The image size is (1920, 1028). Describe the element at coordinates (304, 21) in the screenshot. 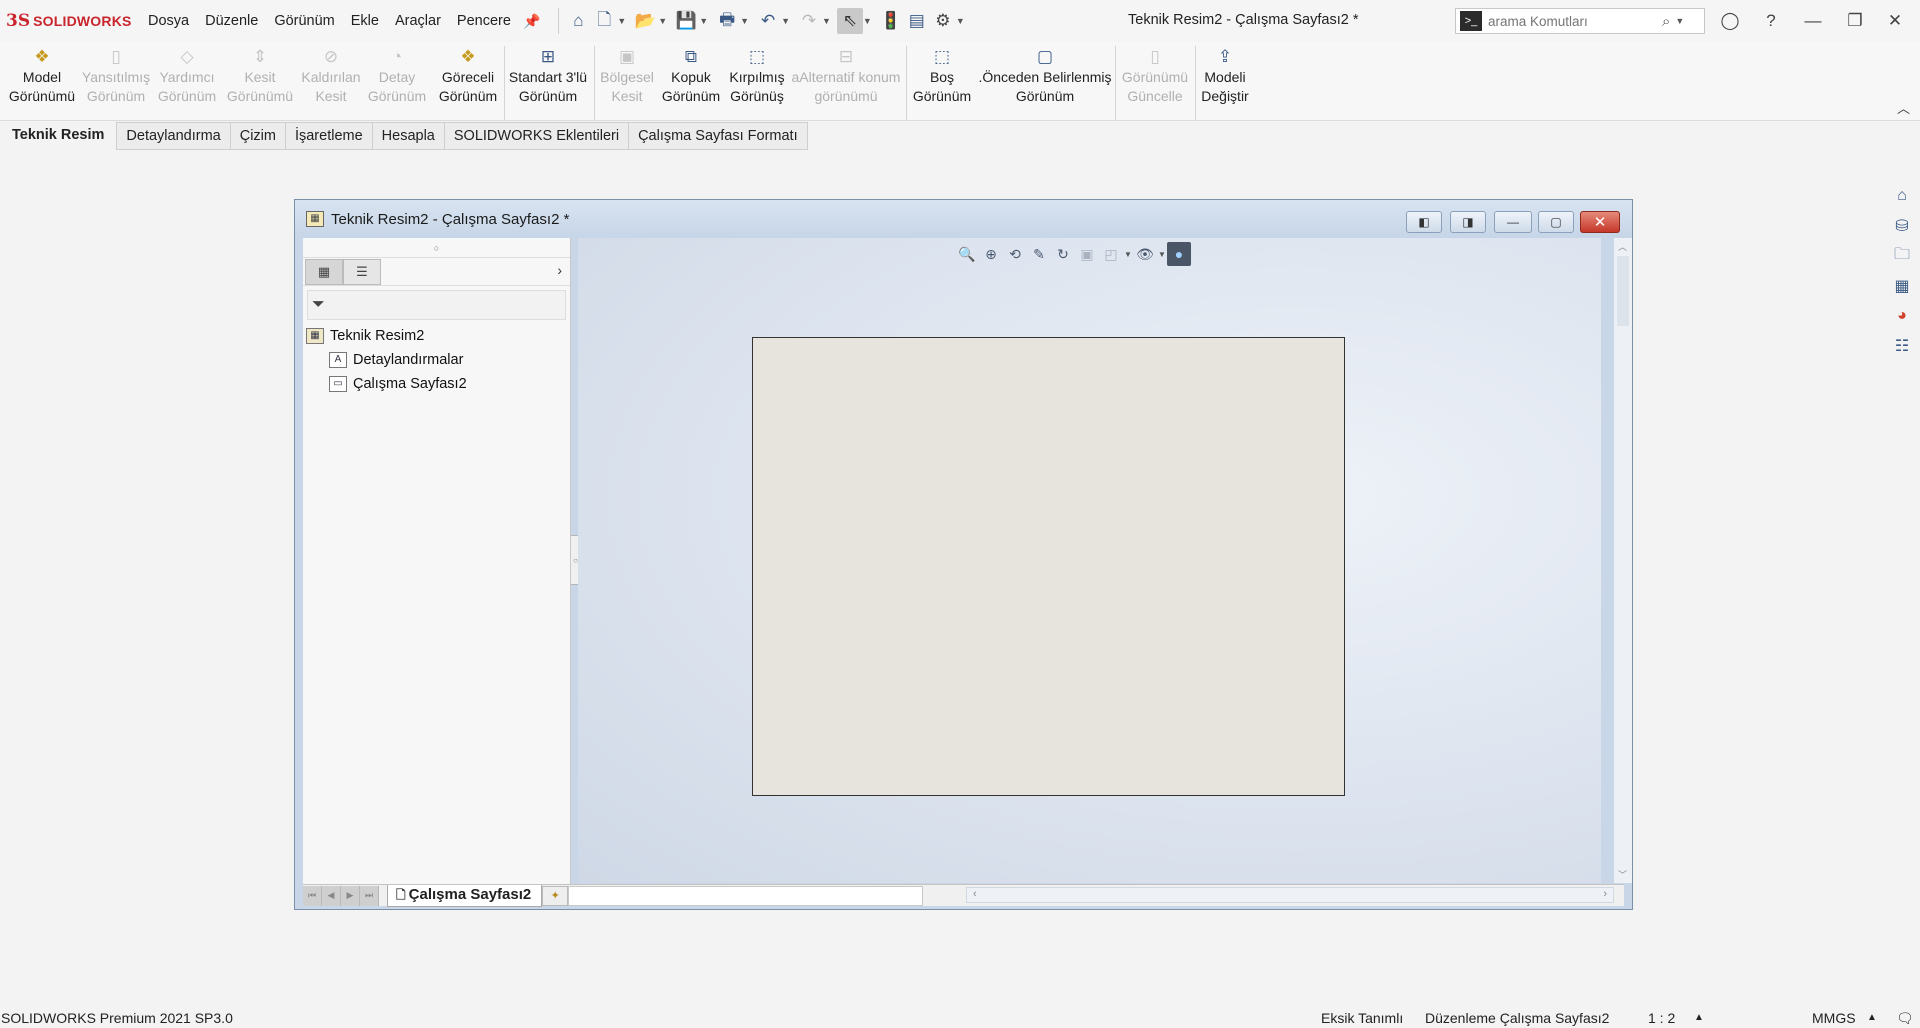

I see `menu-view: Görünüm` at that location.